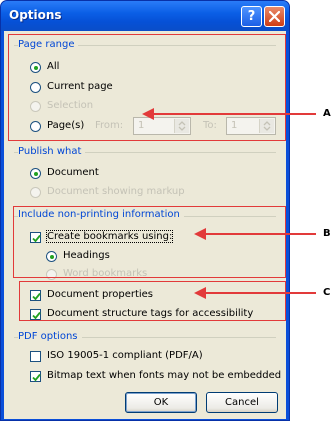  I want to click on arrow-b-icon, so click(255, 234).